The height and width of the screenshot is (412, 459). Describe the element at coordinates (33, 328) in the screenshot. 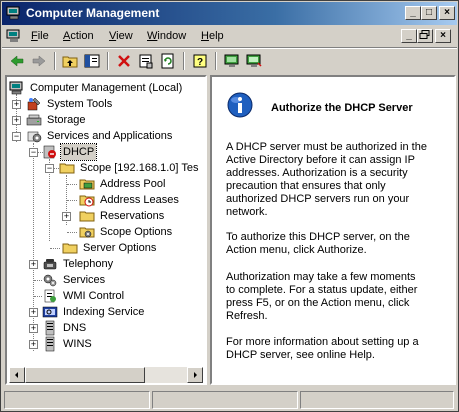

I see `expand-dns: +` at that location.